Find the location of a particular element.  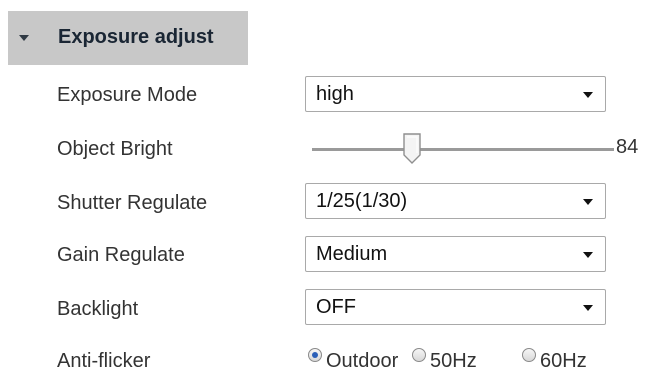

gain-regulate-value: Medium is located at coordinates (352, 254).